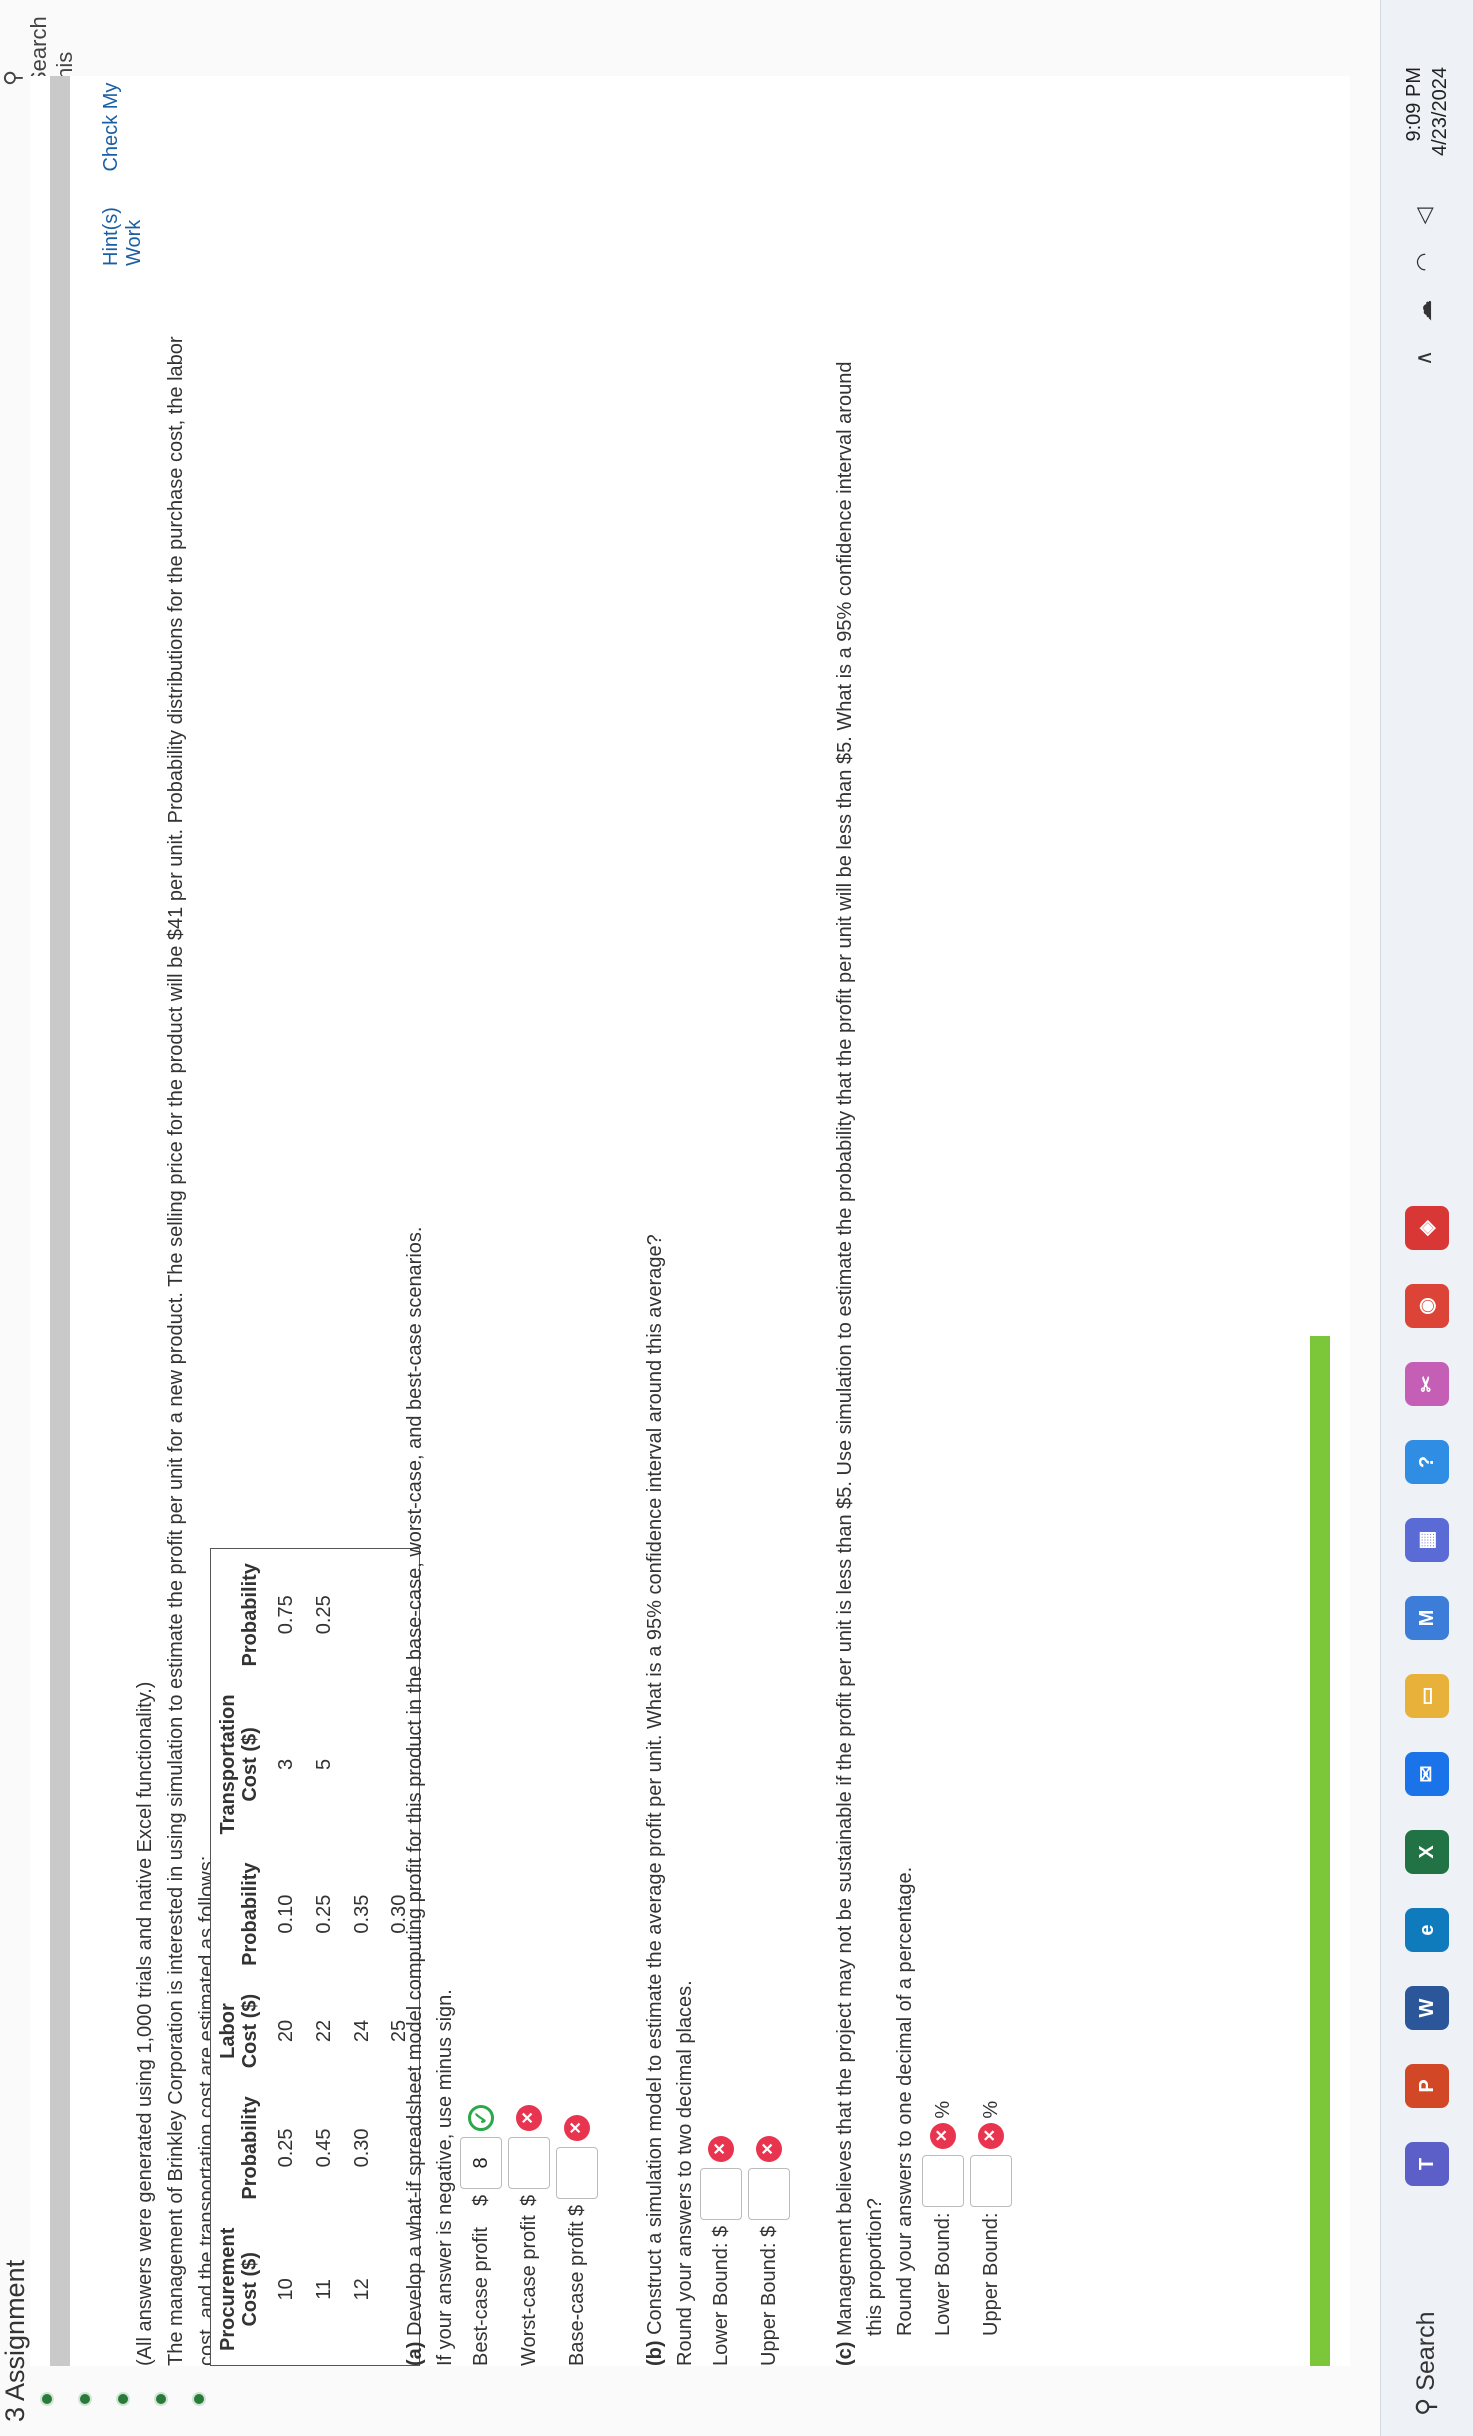 This screenshot has height=2436, width=1473. I want to click on b-lower-input, so click(721, 2193).